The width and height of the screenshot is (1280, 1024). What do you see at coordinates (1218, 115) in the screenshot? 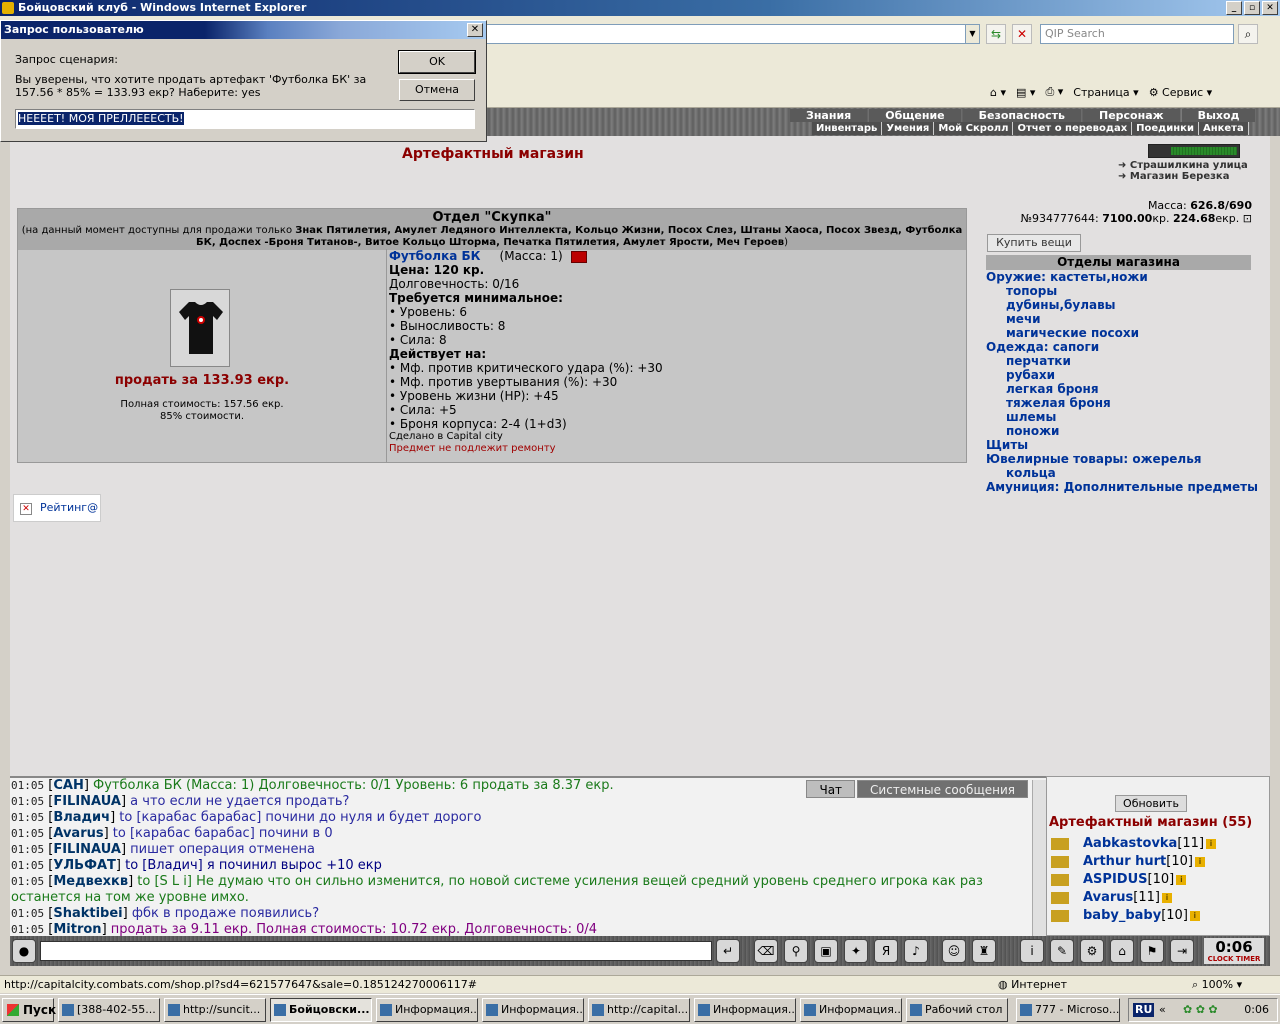
I see `nav-exit: Выход` at bounding box center [1218, 115].